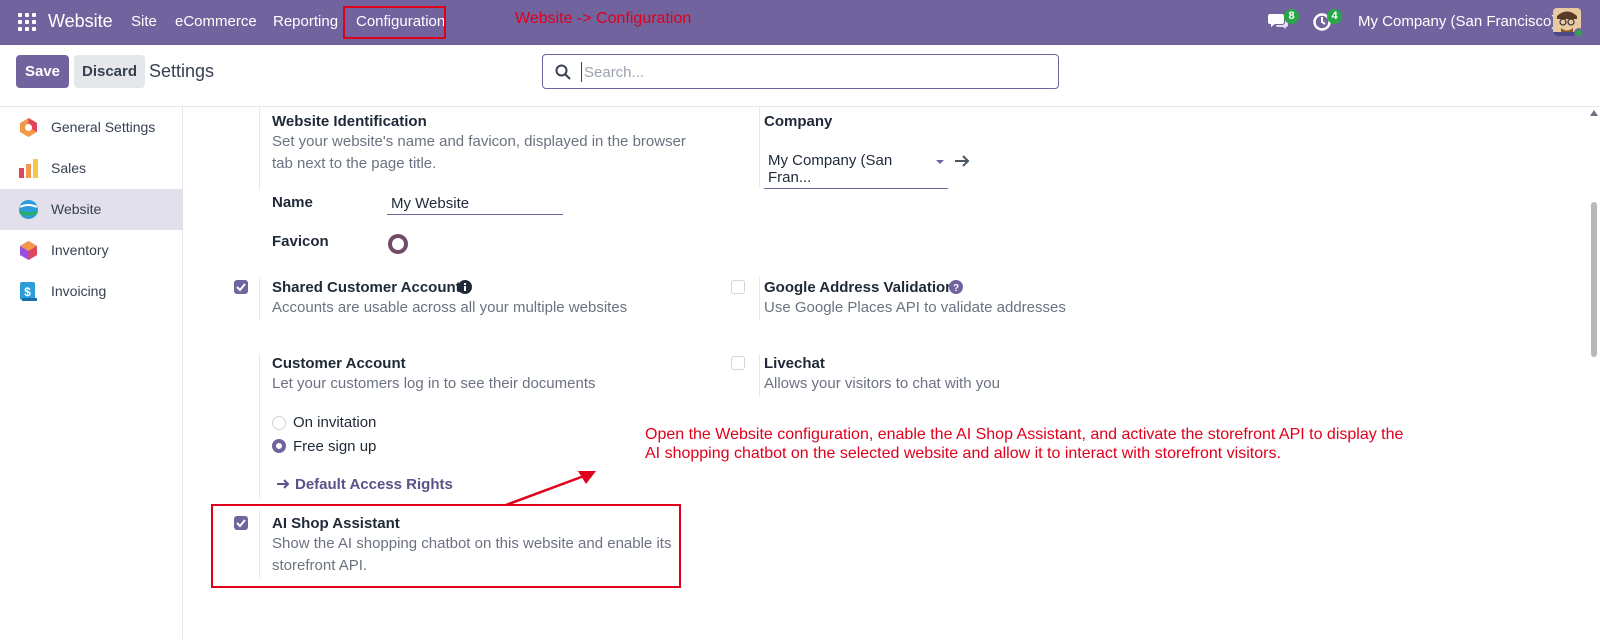  I want to click on ai-shop-highlight-box, so click(446, 546).